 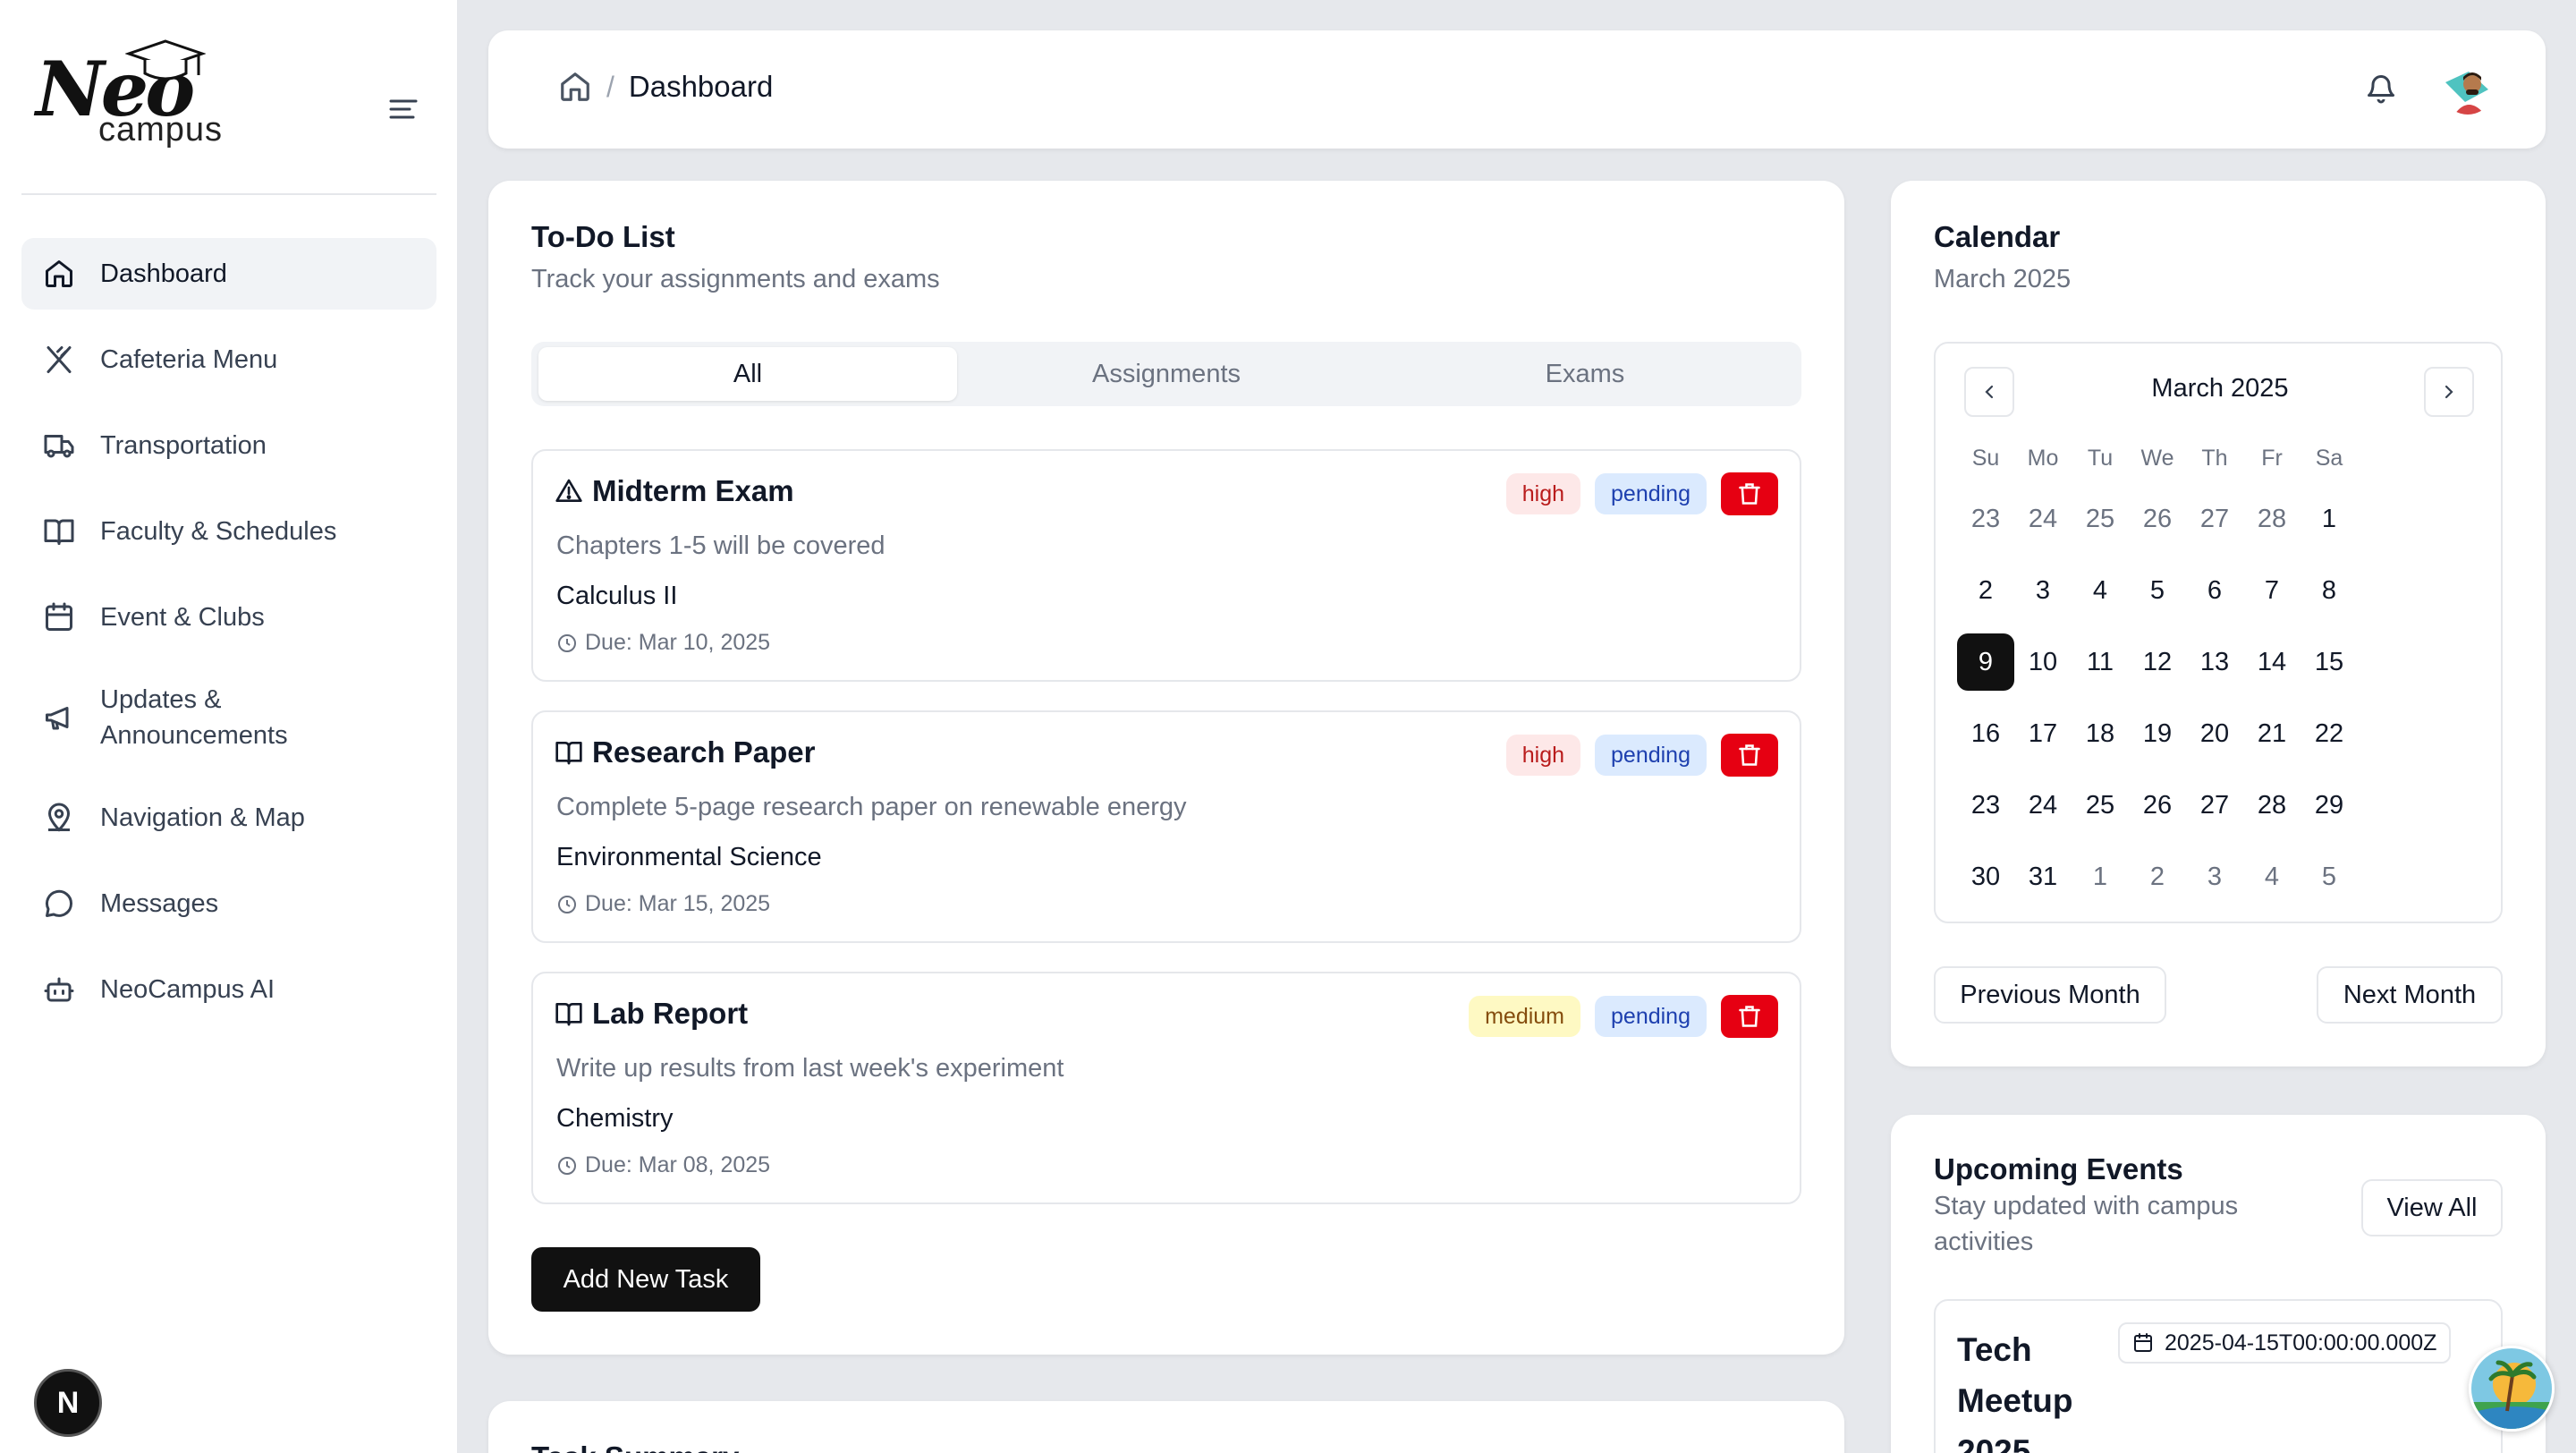 What do you see at coordinates (59, 818) in the screenshot?
I see `map-pin-icon` at bounding box center [59, 818].